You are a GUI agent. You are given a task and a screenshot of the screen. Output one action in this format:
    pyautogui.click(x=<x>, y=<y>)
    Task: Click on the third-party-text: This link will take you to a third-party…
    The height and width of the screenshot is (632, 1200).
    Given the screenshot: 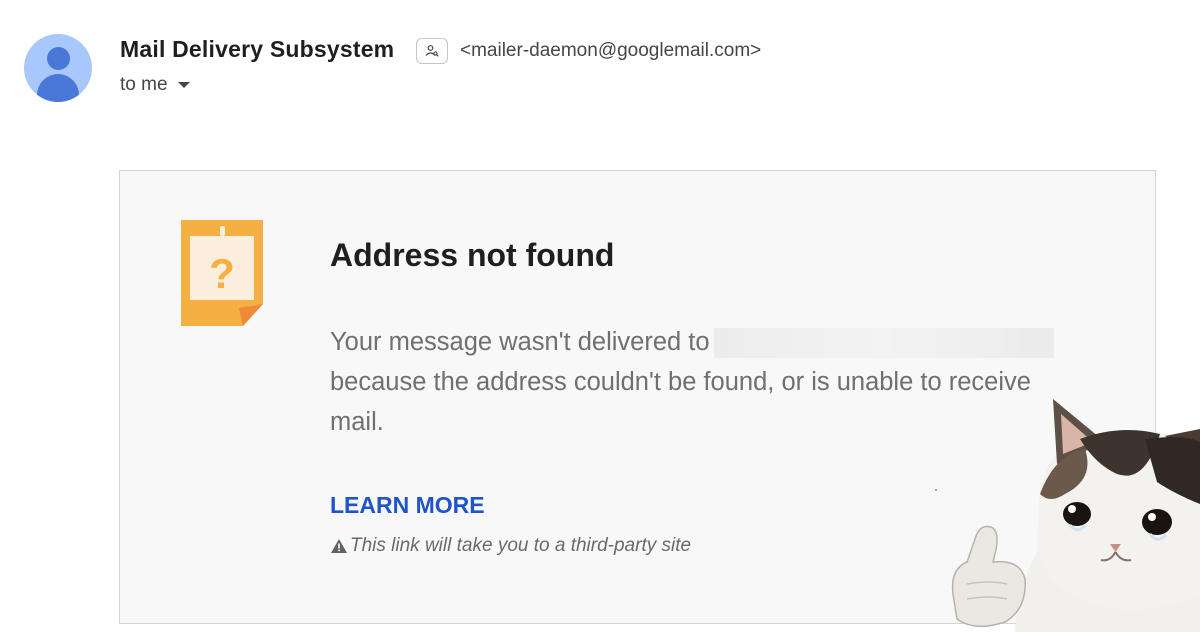 What is the action you would take?
    pyautogui.click(x=521, y=545)
    